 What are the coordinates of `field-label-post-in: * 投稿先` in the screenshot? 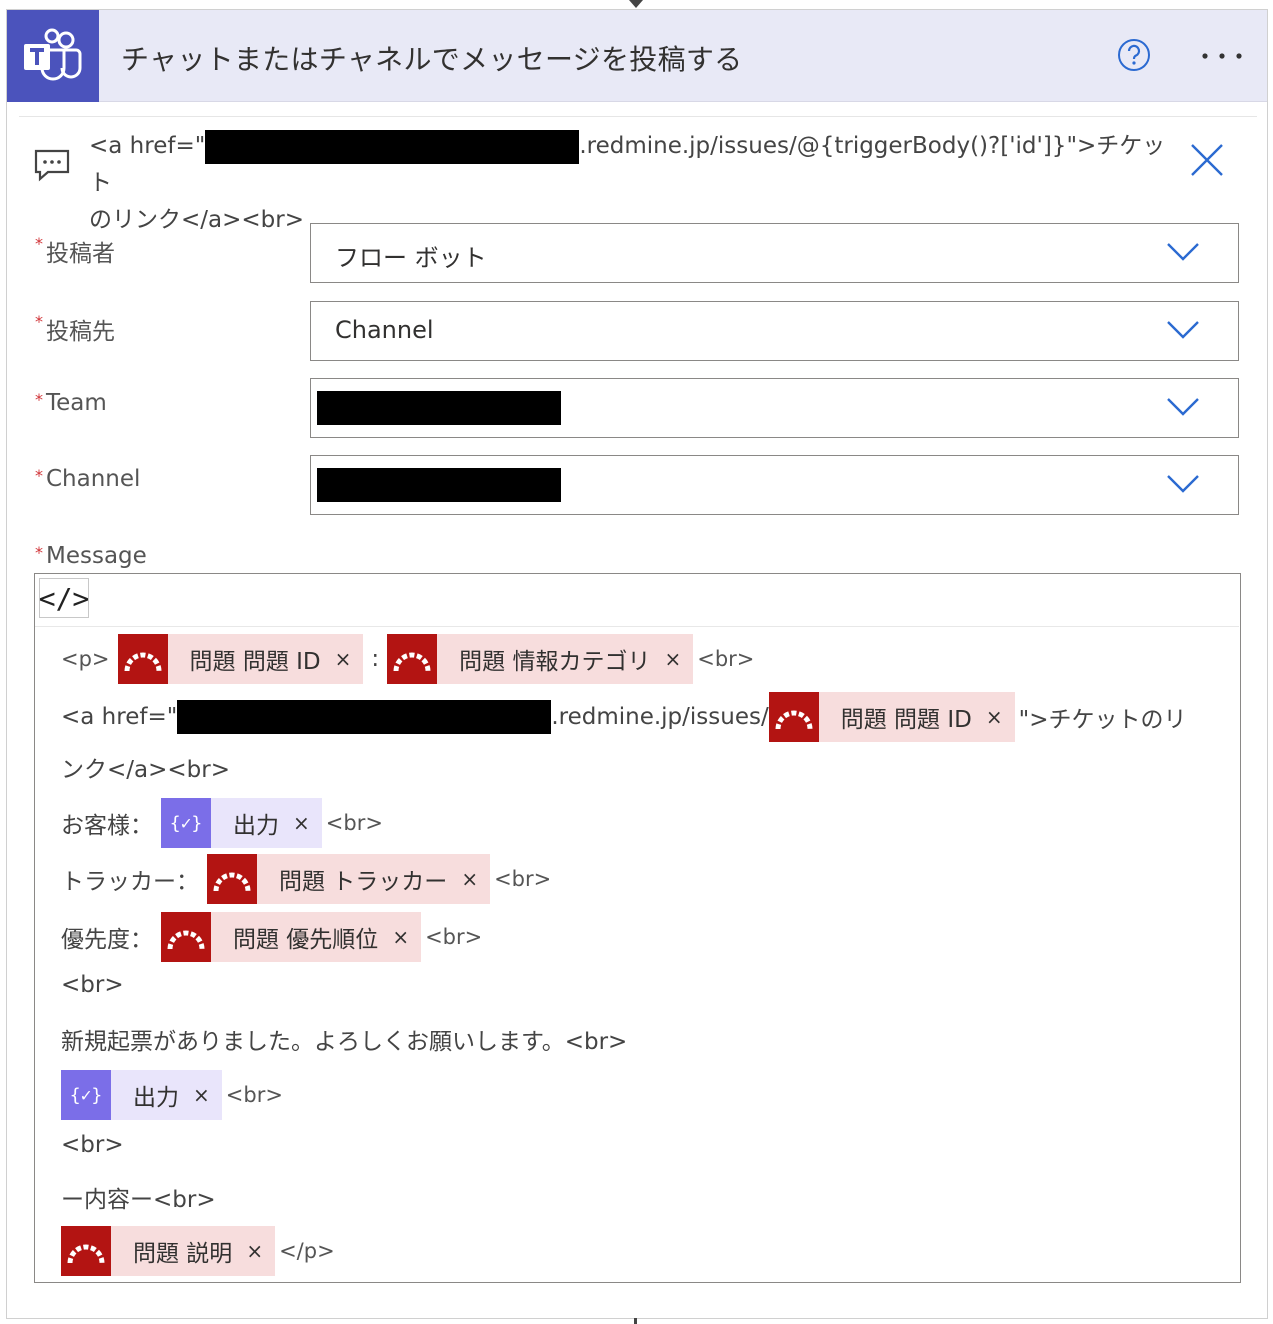 It's located at (75, 328).